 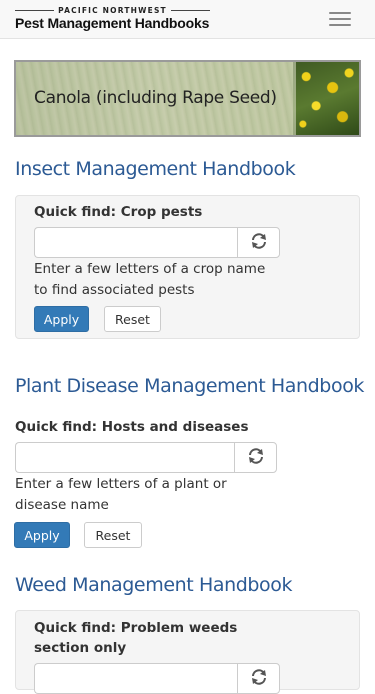 I want to click on insect-refresh-button, so click(x=258, y=242).